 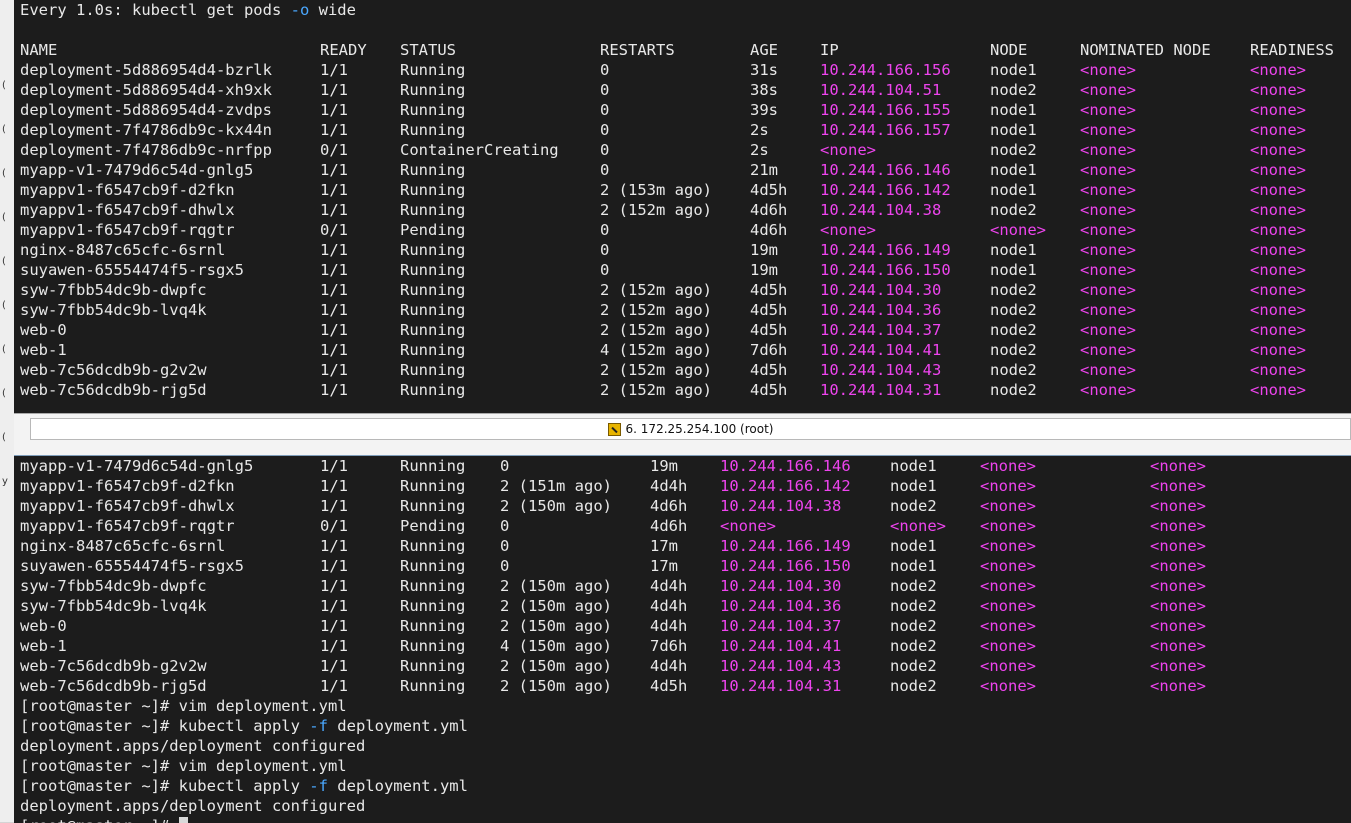 I want to click on column-header-age: AGE, so click(x=764, y=50).